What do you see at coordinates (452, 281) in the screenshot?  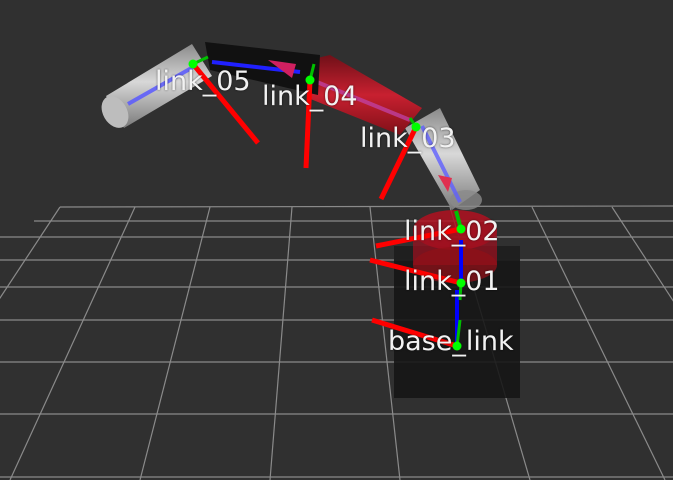 I see `frame-label-link-01: link_01` at bounding box center [452, 281].